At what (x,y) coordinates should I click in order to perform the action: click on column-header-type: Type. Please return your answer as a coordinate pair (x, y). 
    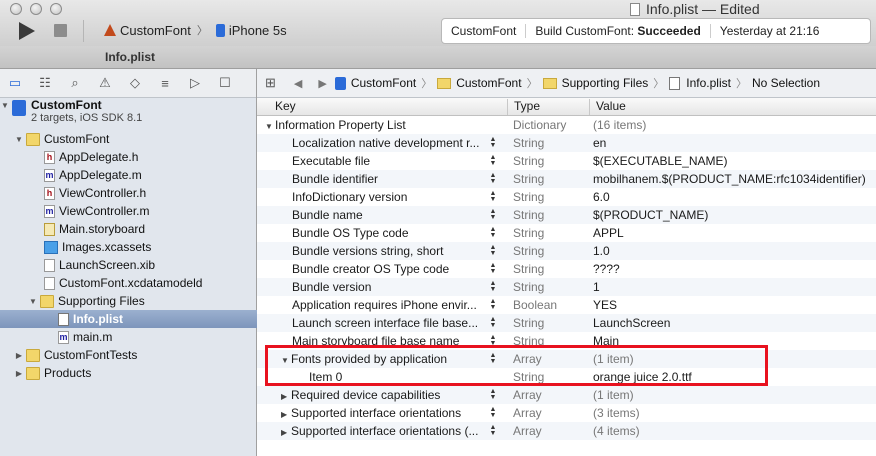
    Looking at the image, I should click on (549, 107).